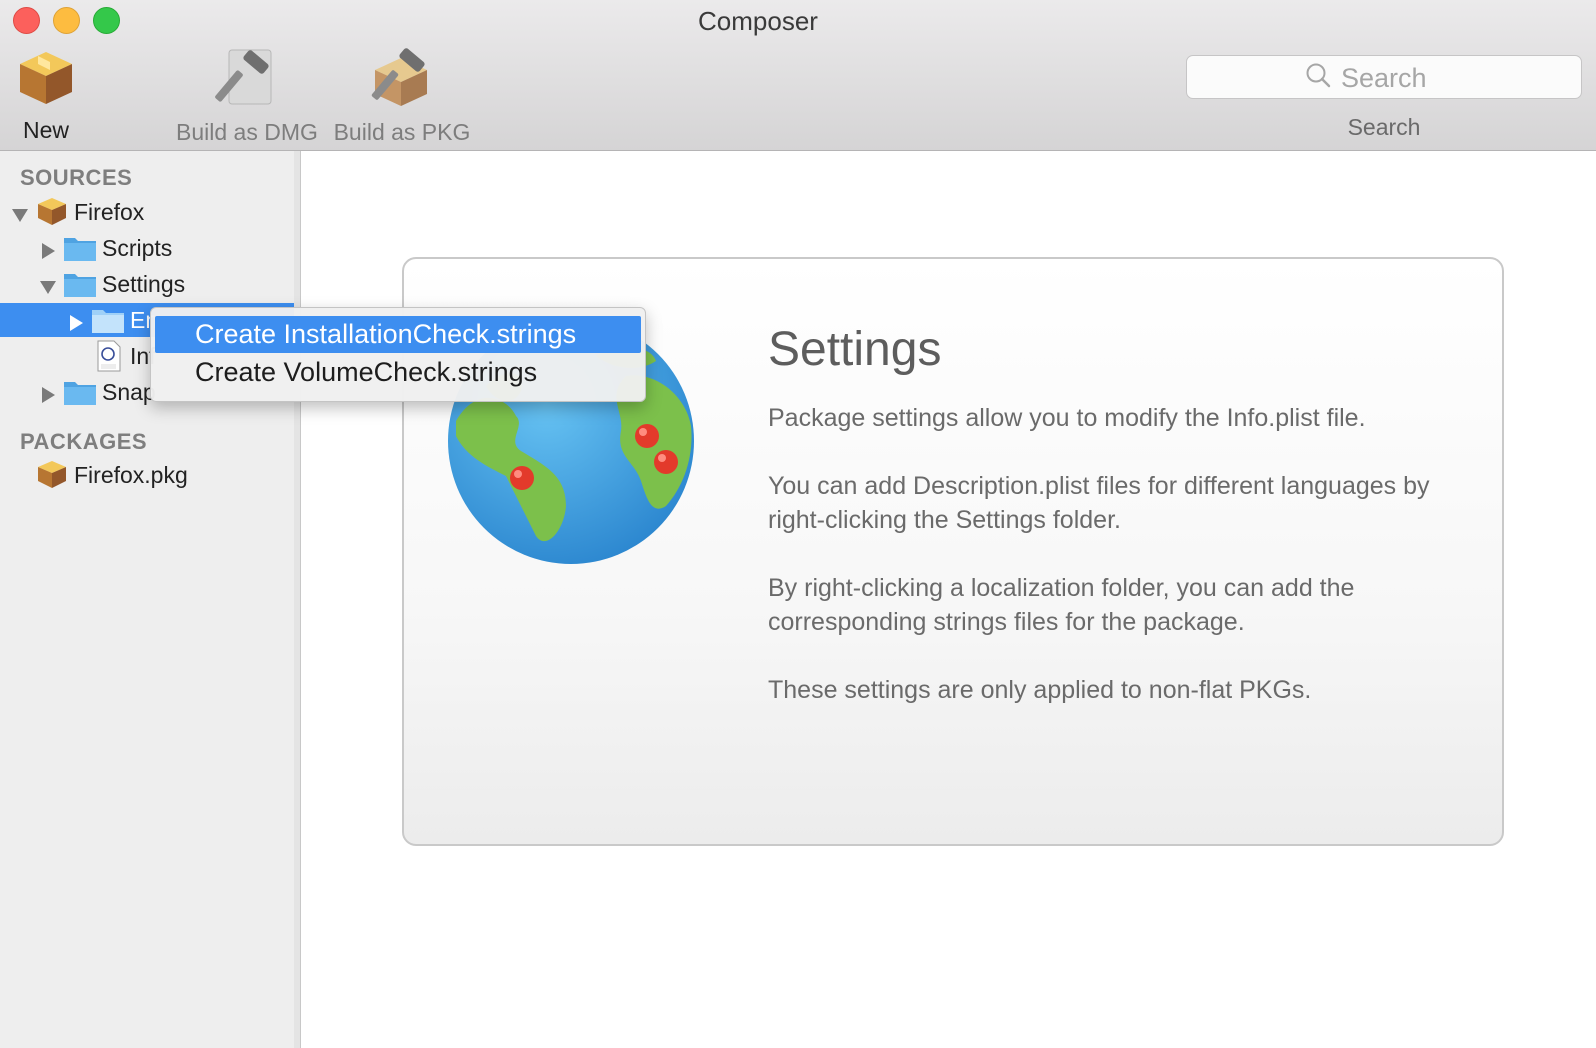  I want to click on sidebar-item-package: Firefox.pkg, so click(147, 475).